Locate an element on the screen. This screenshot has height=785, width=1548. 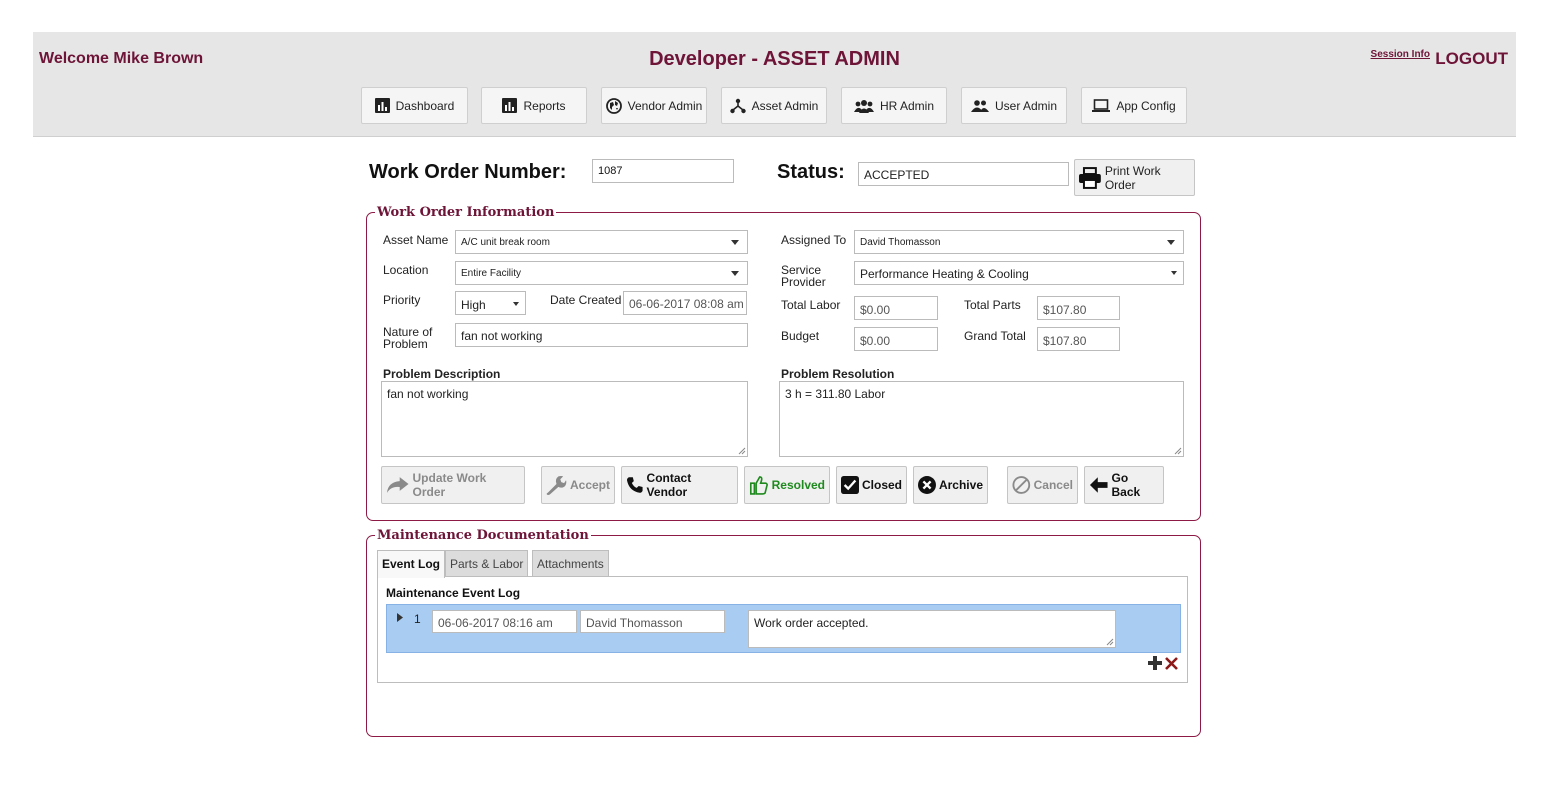
tab-event-log: Event Log is located at coordinates (411, 564).